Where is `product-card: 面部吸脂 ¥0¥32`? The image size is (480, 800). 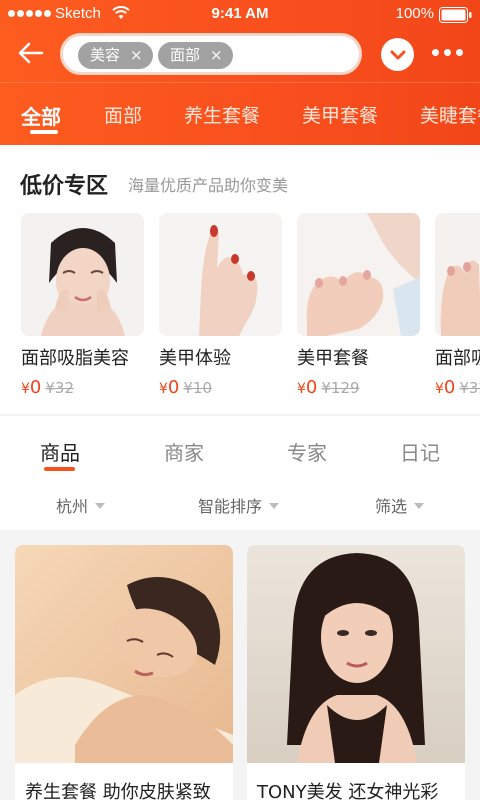
product-card: 面部吸脂 ¥0¥32 is located at coordinates (457, 305).